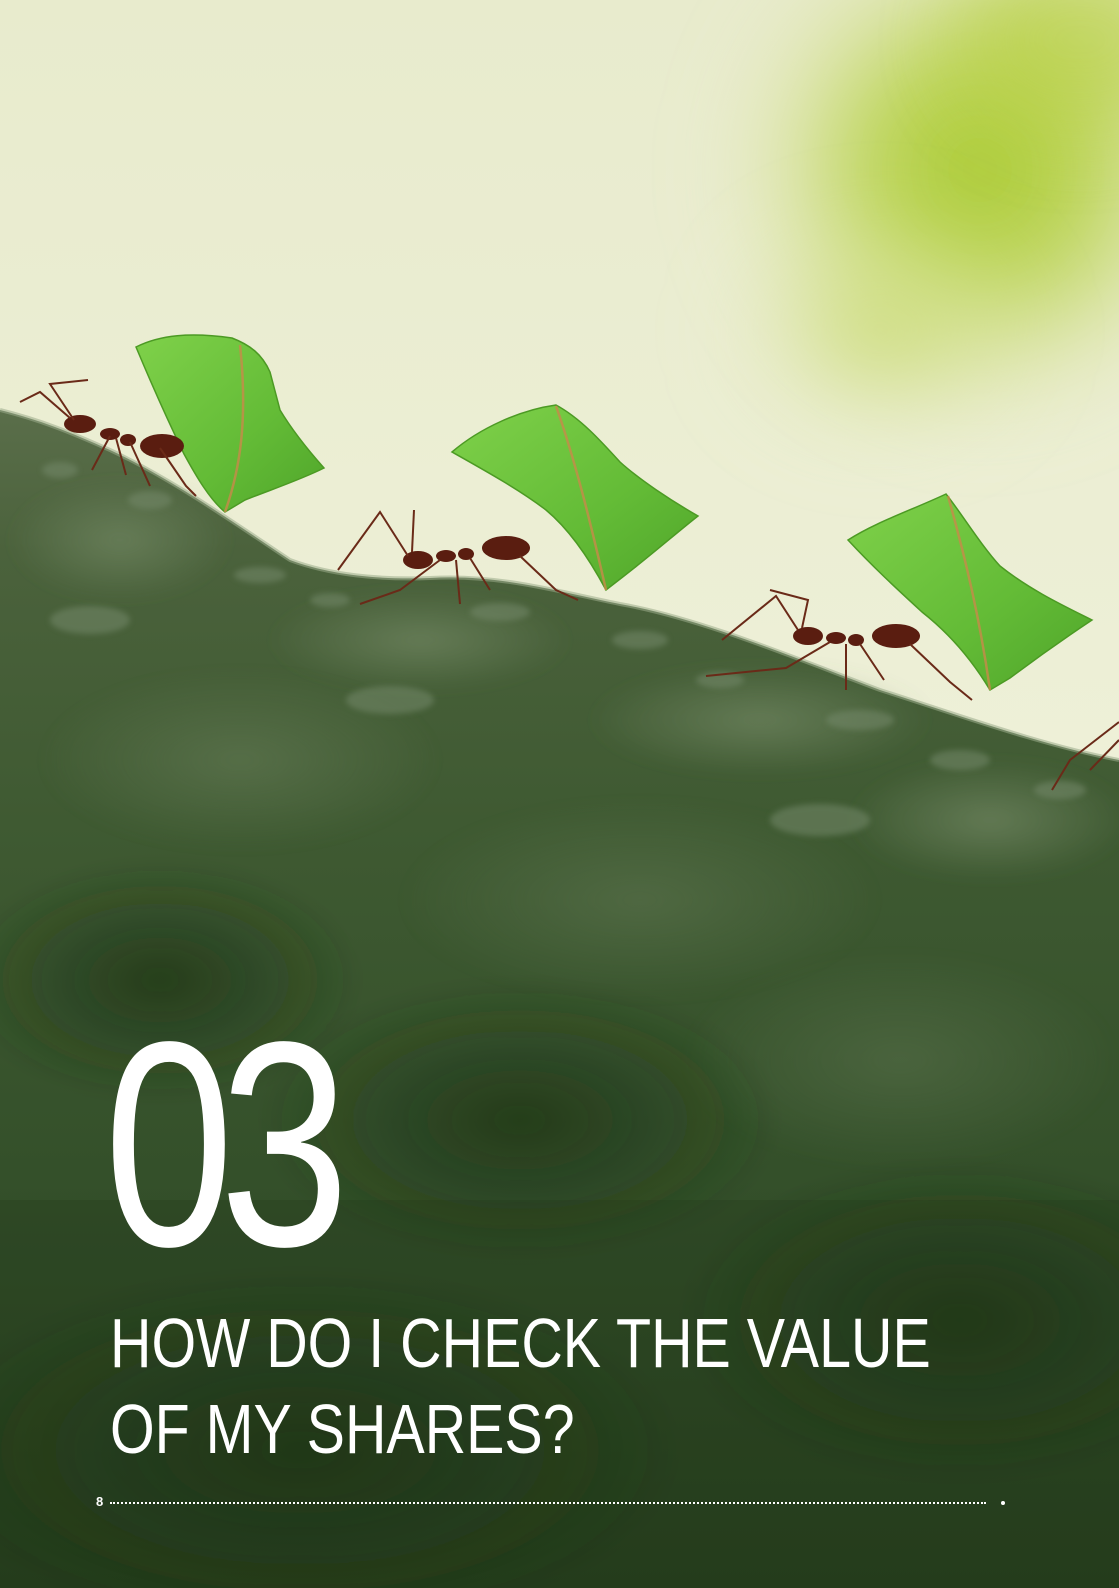 The width and height of the screenshot is (1119, 1588). I want to click on rule-end-dot, so click(1003, 1503).